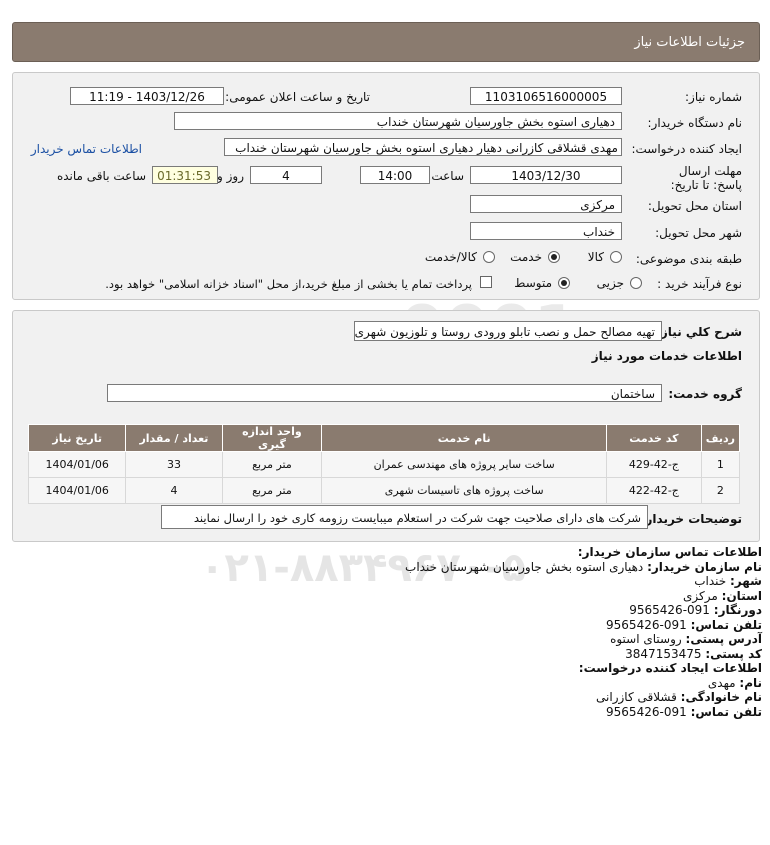  Describe the element at coordinates (546, 204) in the screenshot. I see `province-field: مرکزی` at that location.